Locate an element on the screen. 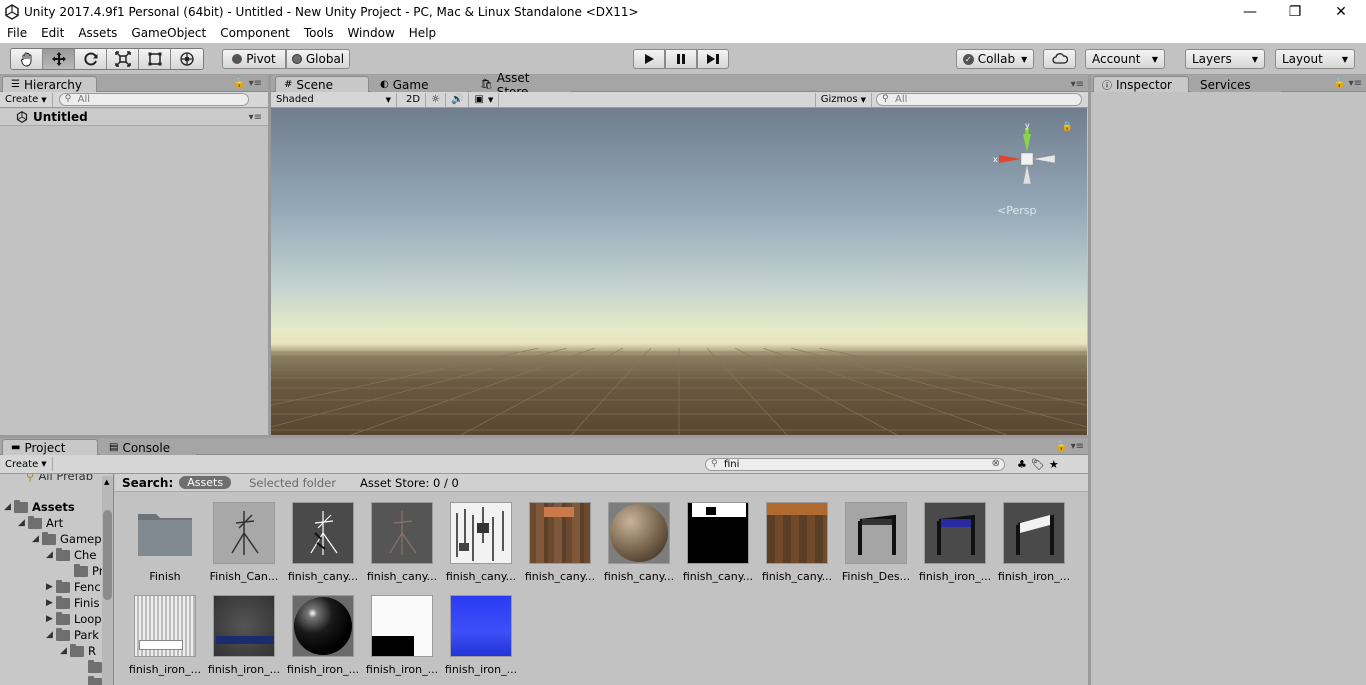 This screenshot has height=685, width=1366. tree-item-all-prefabs: ⚲ All Prefab is located at coordinates (59, 479).